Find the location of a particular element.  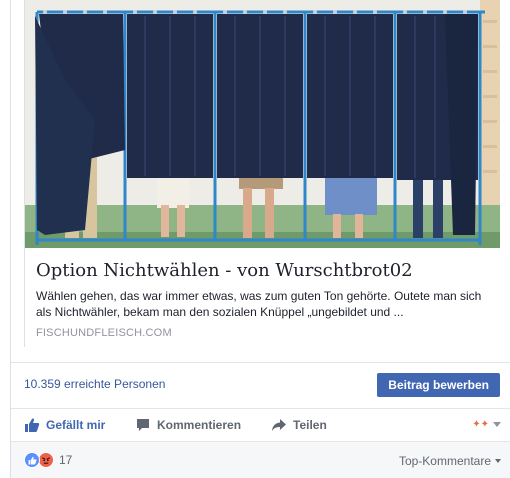

reactions-row: 17 Top-Kommentare is located at coordinates (260, 459).